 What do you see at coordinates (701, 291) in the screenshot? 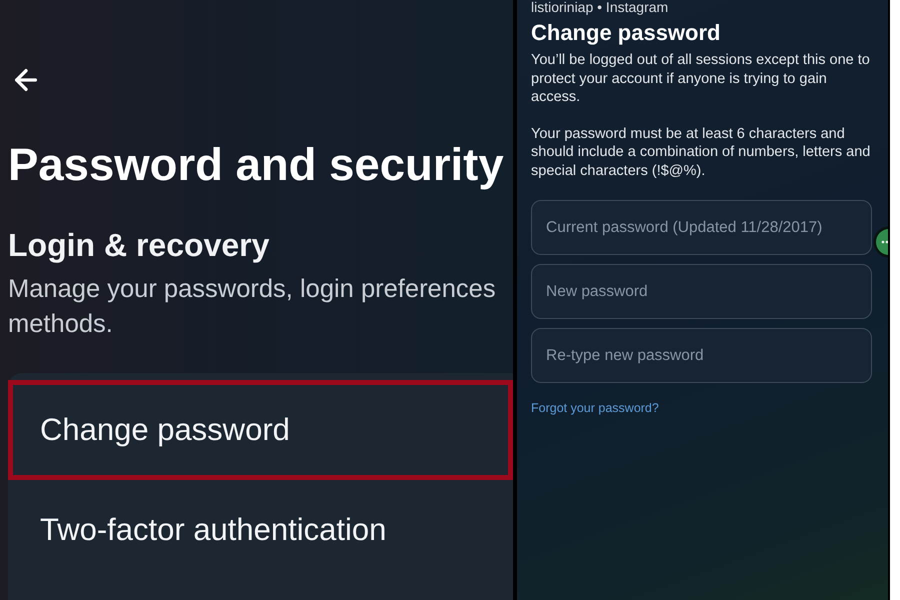
I see `password-field: New password` at bounding box center [701, 291].